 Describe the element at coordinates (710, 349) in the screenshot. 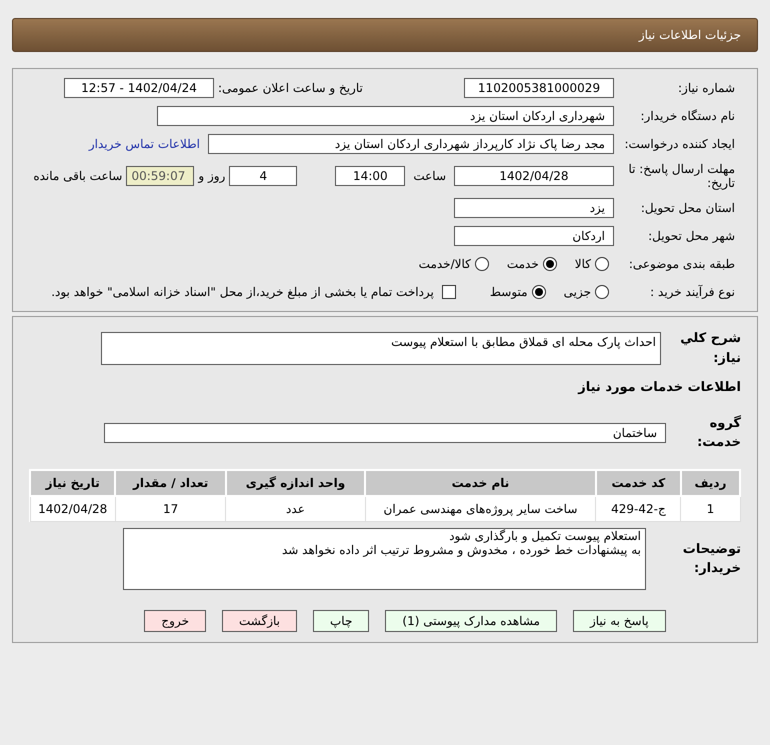

I see `field-label: شرح کلي نياز:` at that location.